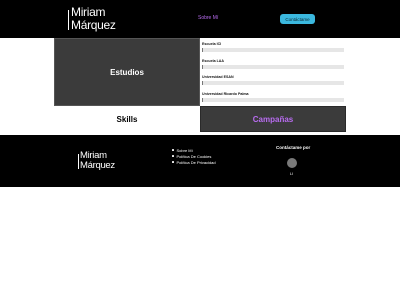  What do you see at coordinates (292, 163) in the screenshot?
I see `linkedin-icon` at bounding box center [292, 163].